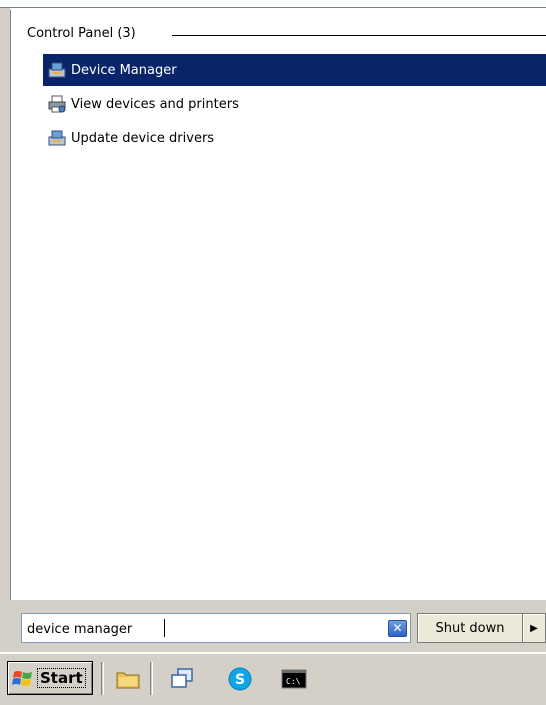 The width and height of the screenshot is (546, 705). What do you see at coordinates (155, 104) in the screenshot?
I see `result-label: View devices and printers` at bounding box center [155, 104].